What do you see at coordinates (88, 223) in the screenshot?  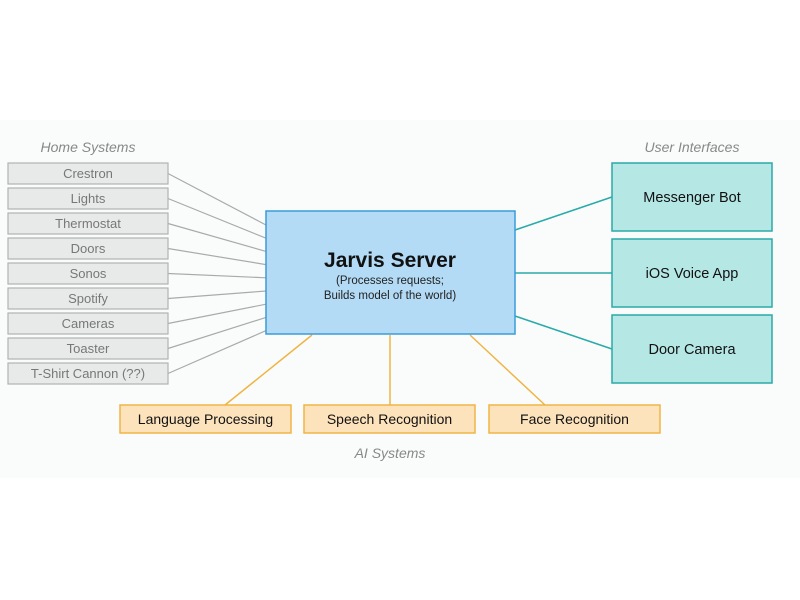 I see `home-node-label: Thermostat` at bounding box center [88, 223].